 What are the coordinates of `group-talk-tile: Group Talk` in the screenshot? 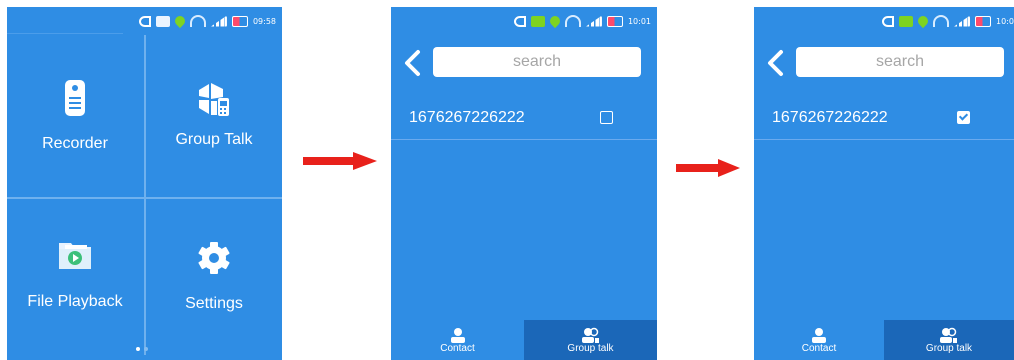 It's located at (214, 115).